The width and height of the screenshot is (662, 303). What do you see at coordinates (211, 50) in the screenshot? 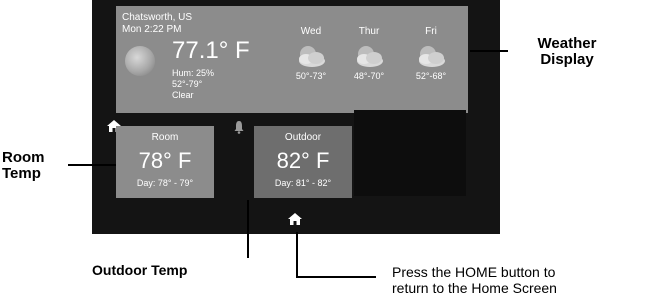
I see `current-temperature: 77.1° F` at bounding box center [211, 50].